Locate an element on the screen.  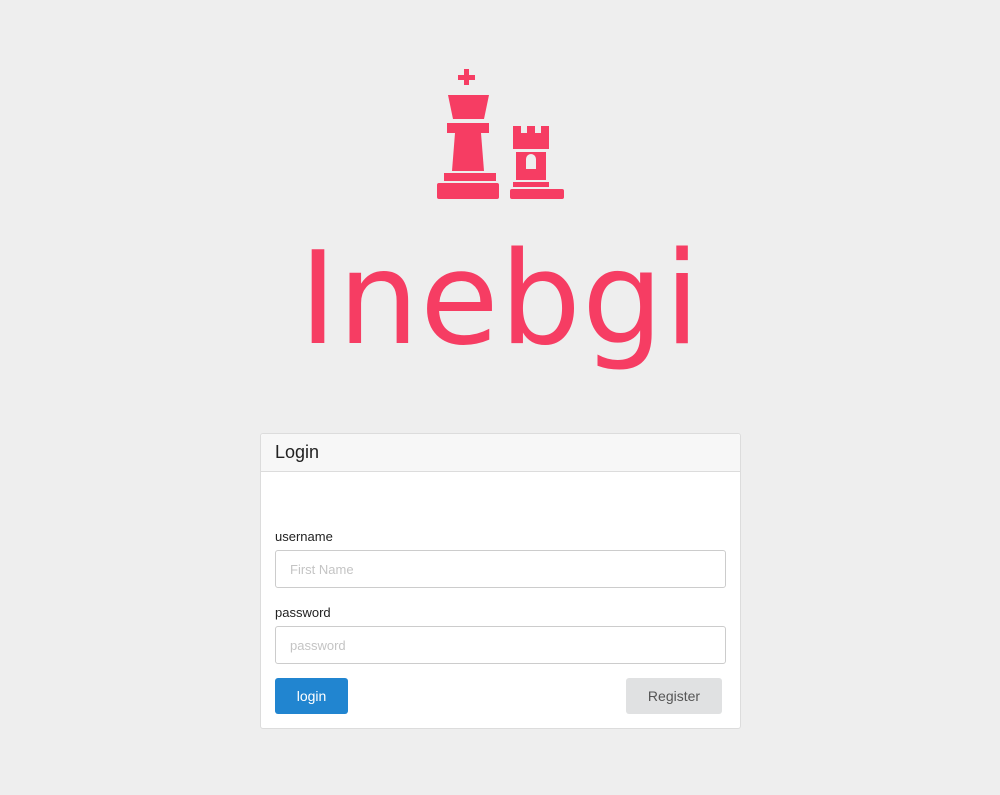
login-card-header: Login is located at coordinates (500, 453).